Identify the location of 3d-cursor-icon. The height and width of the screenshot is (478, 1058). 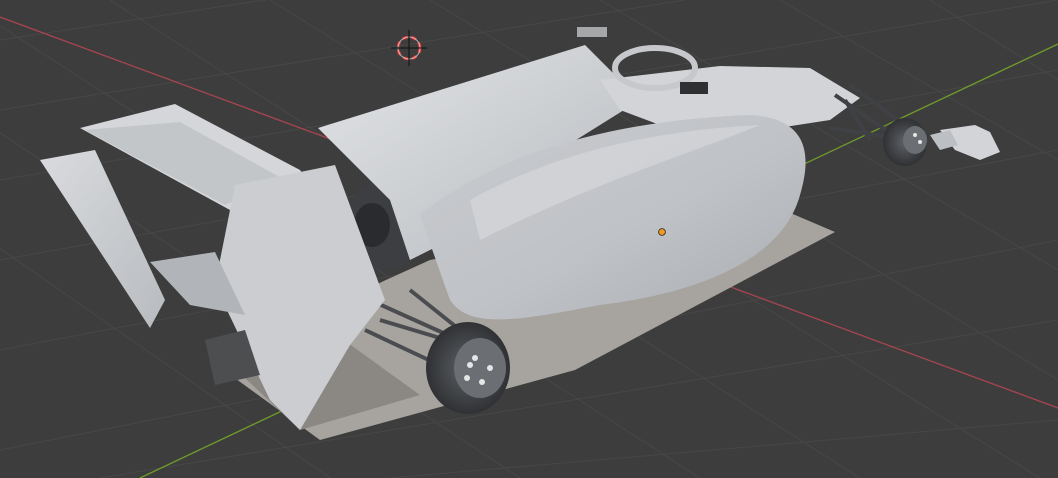
(409, 48).